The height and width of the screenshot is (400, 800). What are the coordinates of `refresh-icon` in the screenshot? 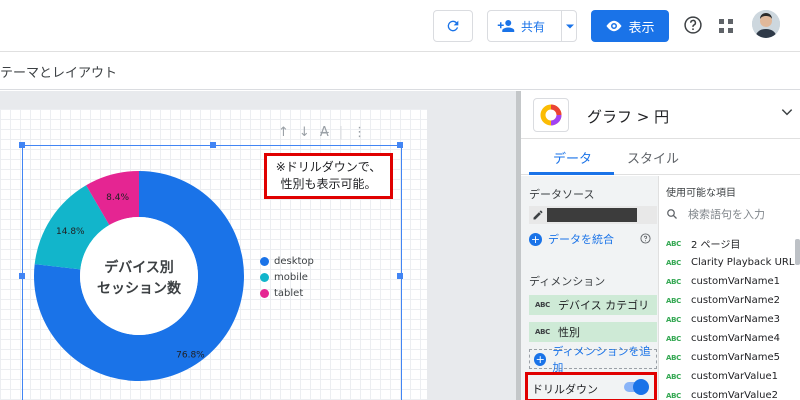 It's located at (453, 26).